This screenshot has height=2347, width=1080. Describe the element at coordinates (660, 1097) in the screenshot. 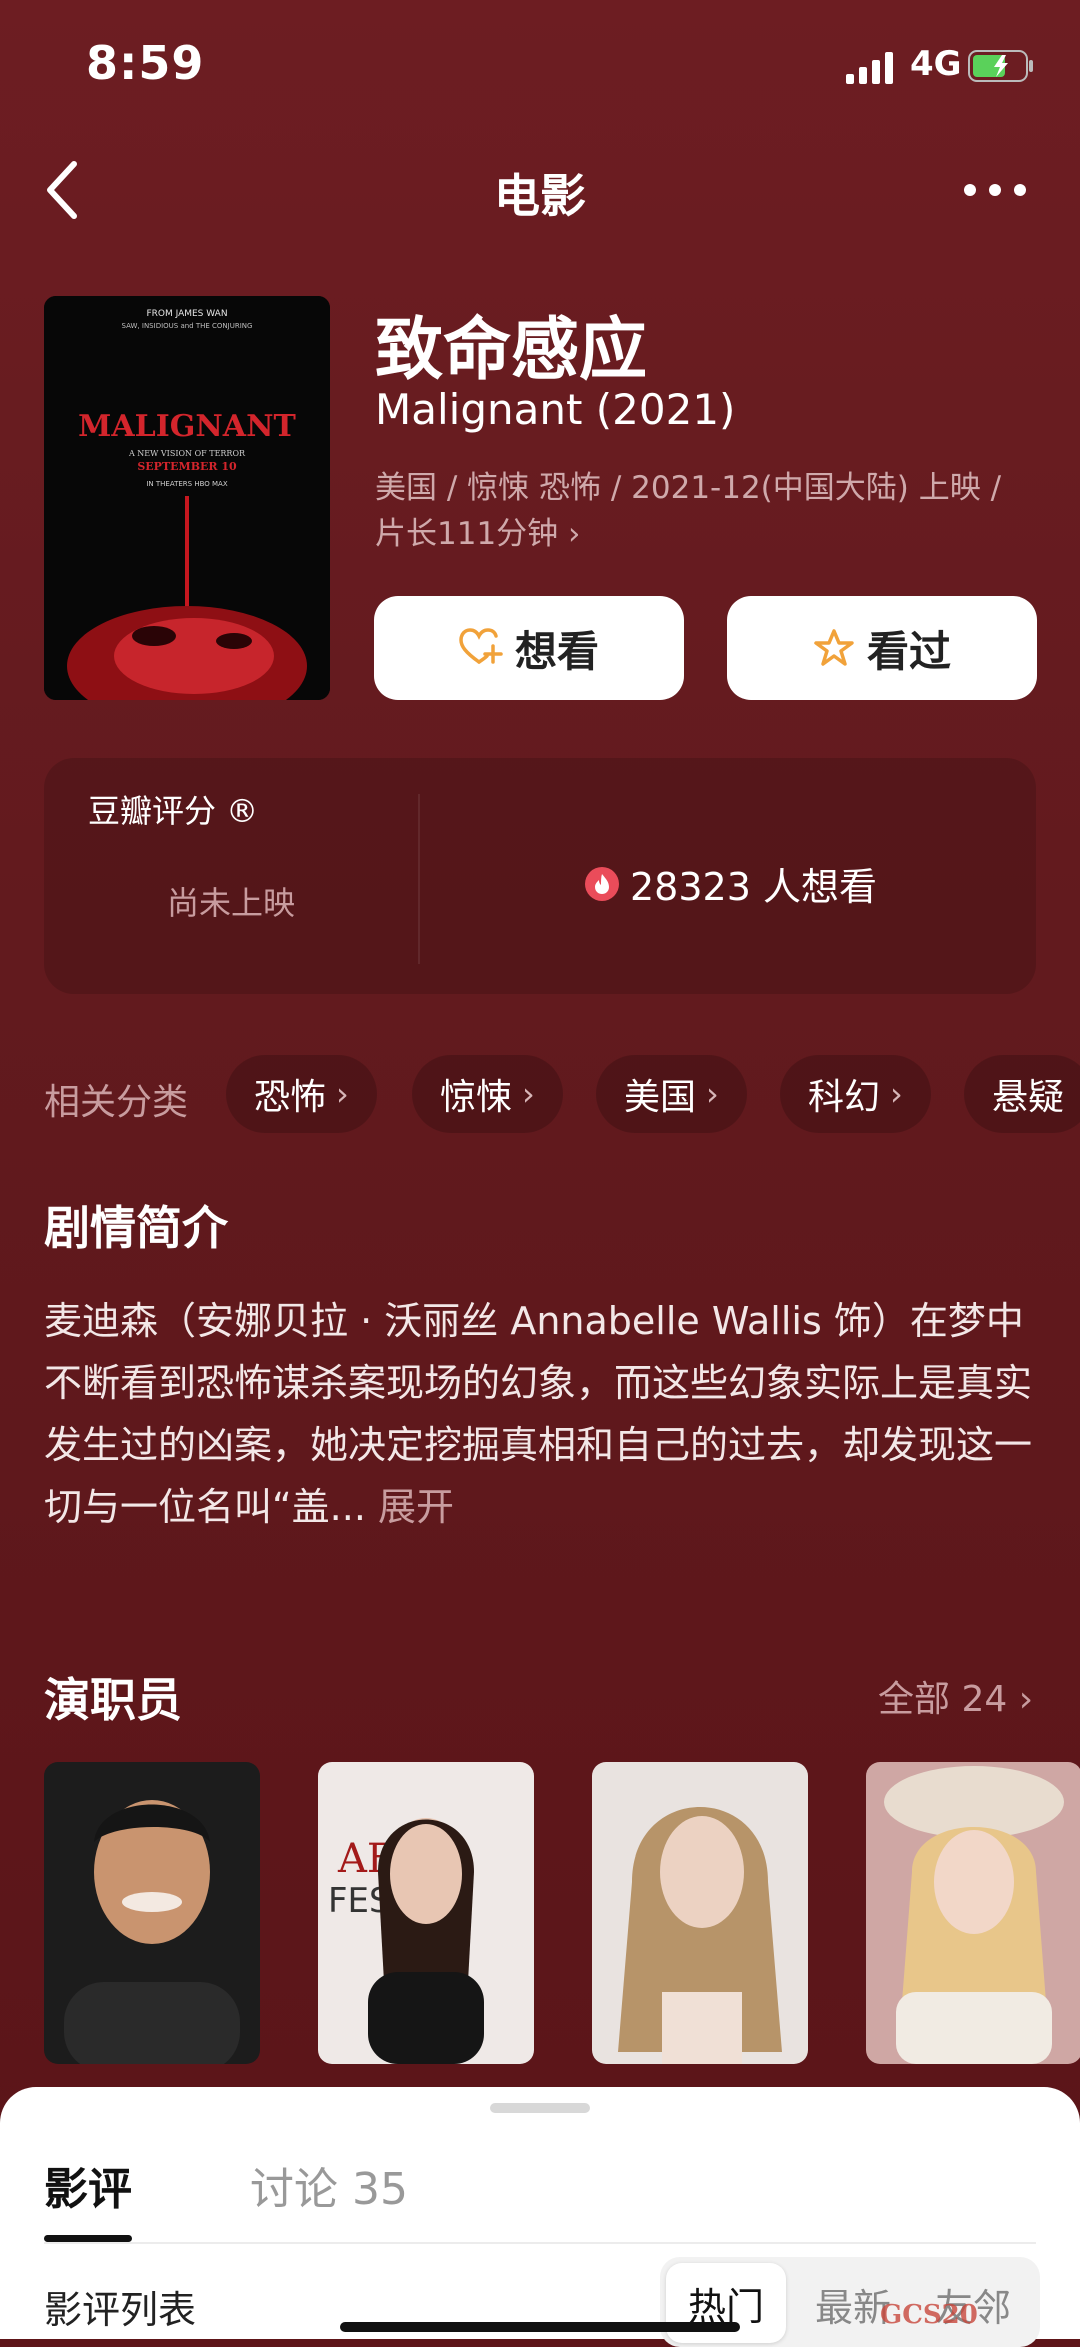

I see `category-chip-label: 美国` at that location.